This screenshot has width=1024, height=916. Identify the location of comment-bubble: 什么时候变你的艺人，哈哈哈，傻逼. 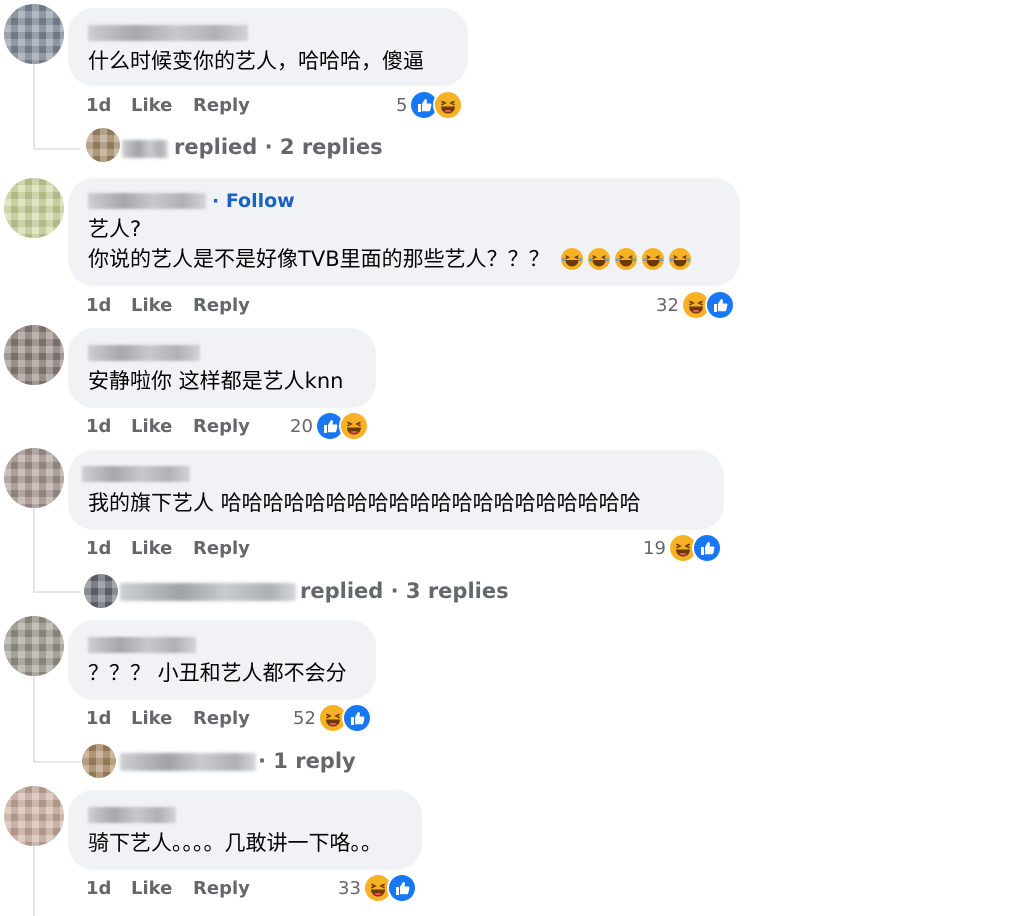
(268, 47).